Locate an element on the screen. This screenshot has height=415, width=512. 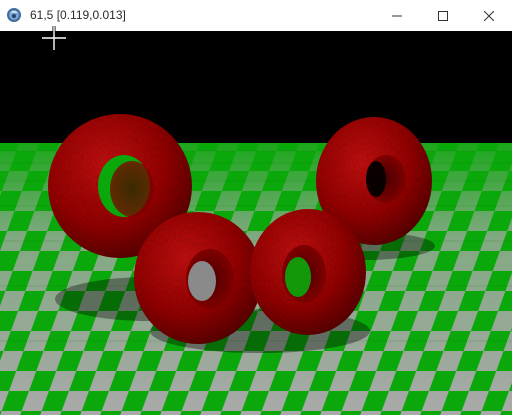
close-icon is located at coordinates (489, 15).